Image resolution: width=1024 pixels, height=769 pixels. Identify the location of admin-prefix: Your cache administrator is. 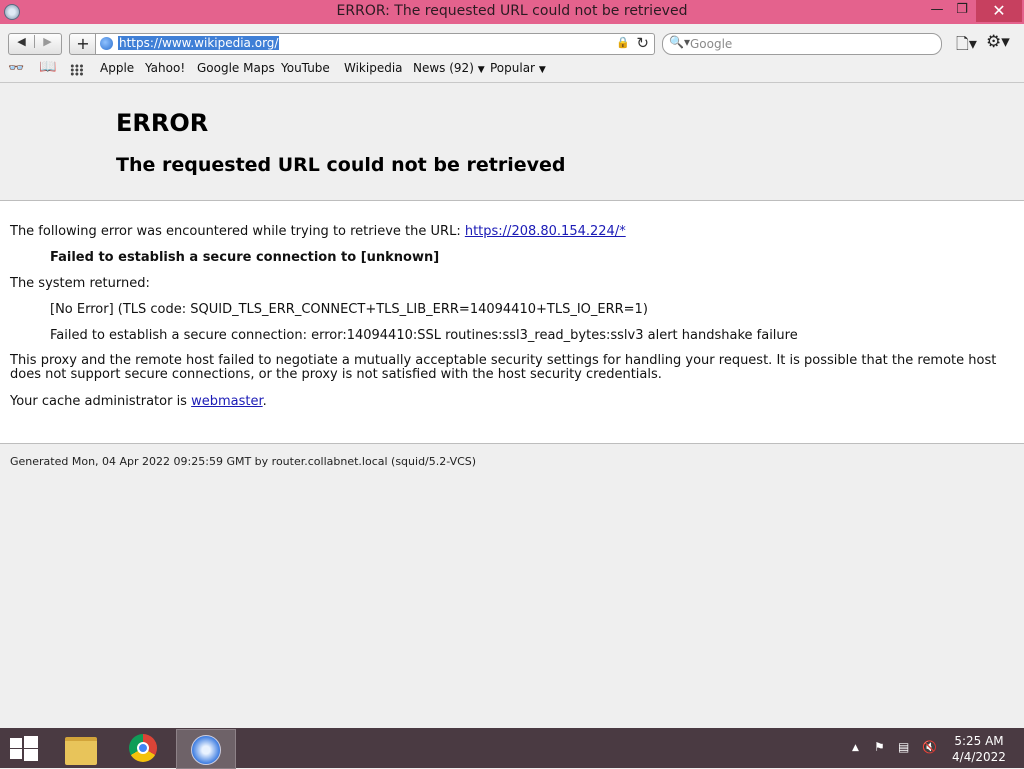
(101, 401).